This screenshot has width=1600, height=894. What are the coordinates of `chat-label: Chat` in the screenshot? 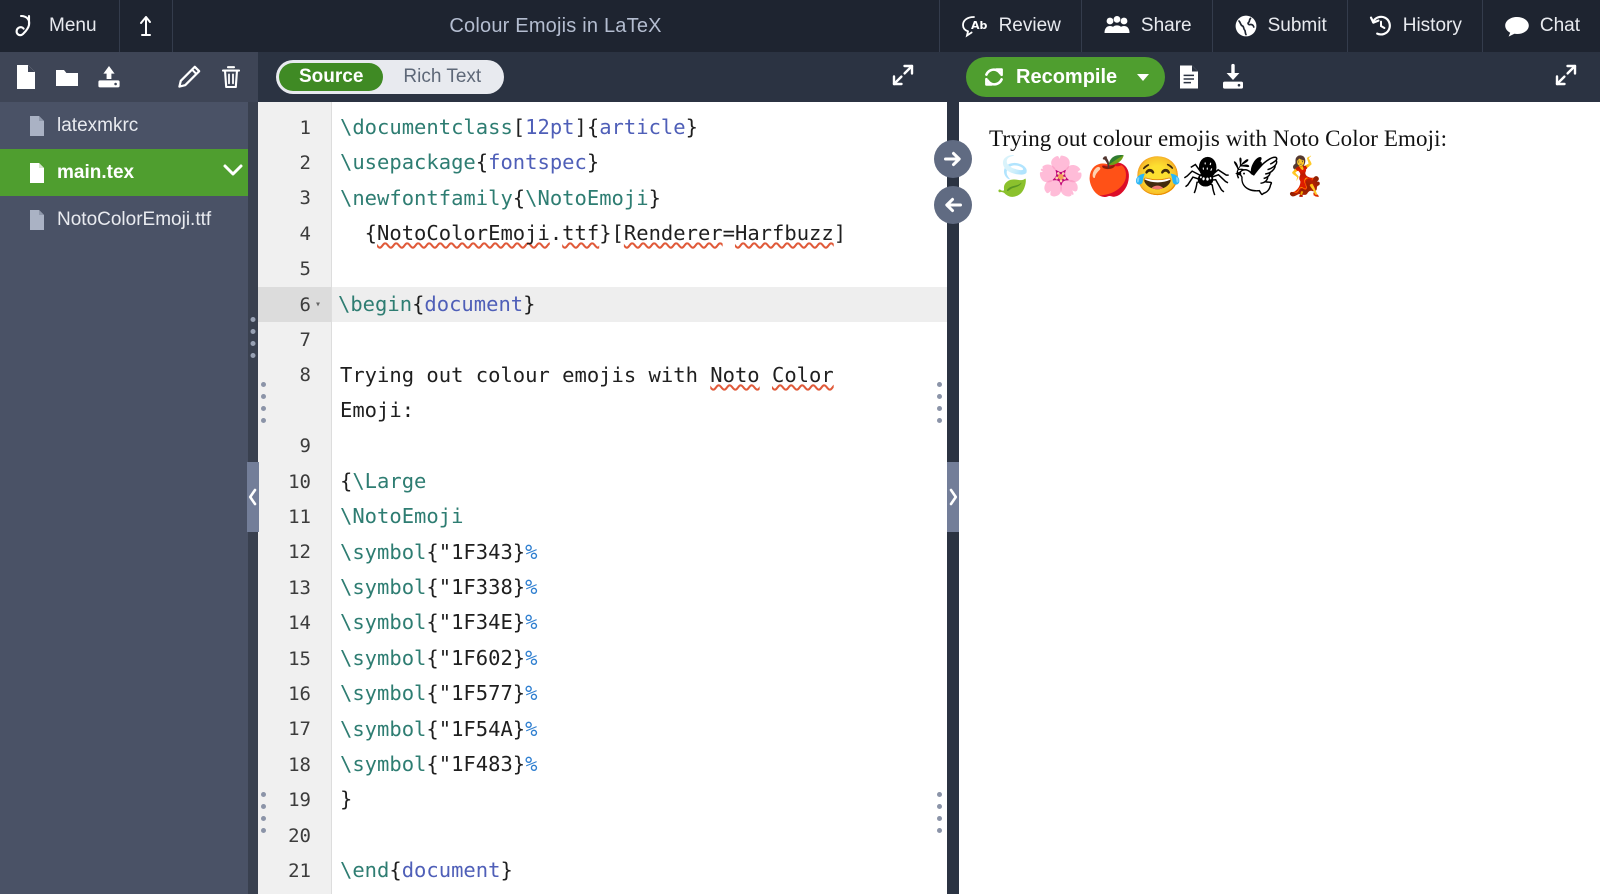 It's located at (1559, 25).